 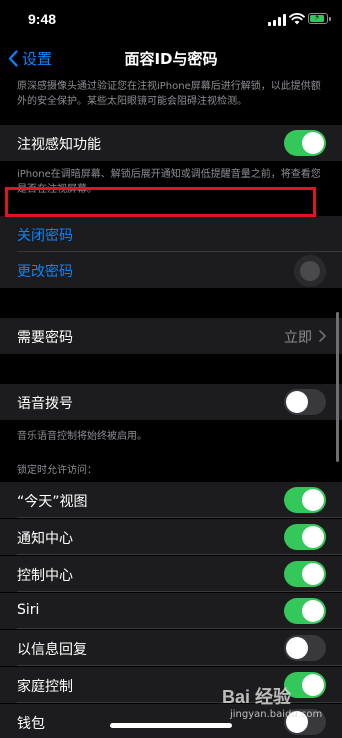 What do you see at coordinates (59, 145) in the screenshot?
I see `attention-aware-label: 注视感知功能` at bounding box center [59, 145].